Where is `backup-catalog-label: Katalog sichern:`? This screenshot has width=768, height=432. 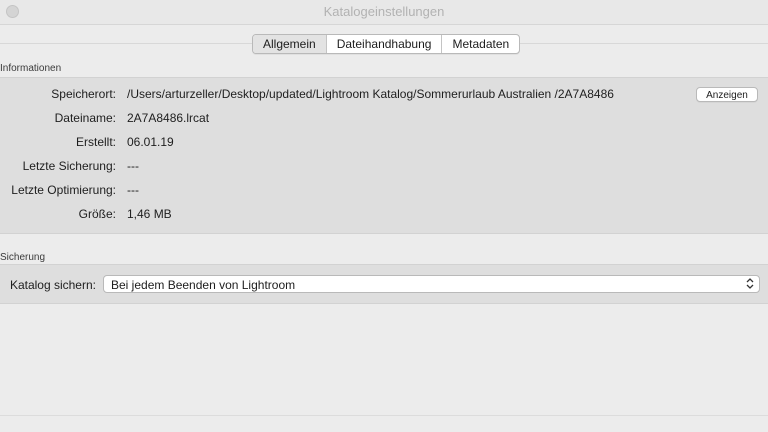
backup-catalog-label: Katalog sichern: is located at coordinates (52, 285).